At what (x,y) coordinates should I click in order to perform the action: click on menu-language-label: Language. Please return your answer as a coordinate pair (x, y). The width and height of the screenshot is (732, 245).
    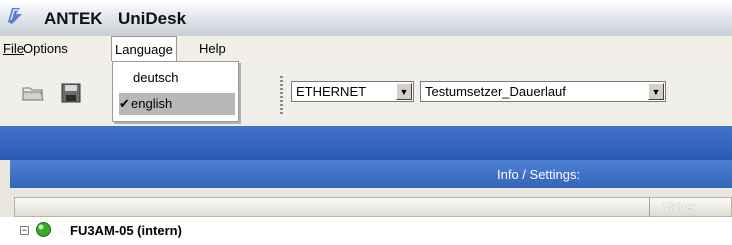
    Looking at the image, I should click on (144, 49).